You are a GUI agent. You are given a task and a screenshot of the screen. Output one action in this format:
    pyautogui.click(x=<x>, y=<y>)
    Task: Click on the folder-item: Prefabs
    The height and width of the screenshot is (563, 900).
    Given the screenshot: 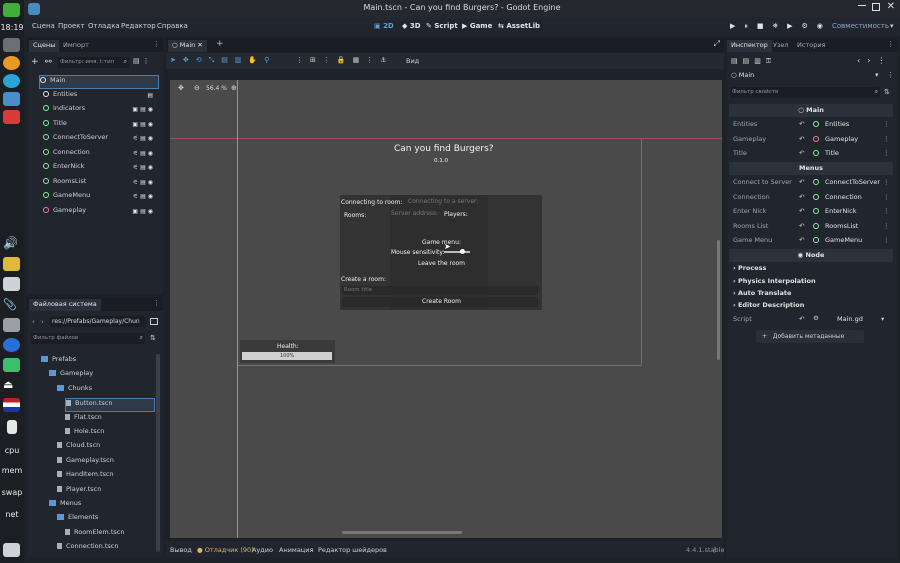 What is the action you would take?
    pyautogui.click(x=98, y=362)
    